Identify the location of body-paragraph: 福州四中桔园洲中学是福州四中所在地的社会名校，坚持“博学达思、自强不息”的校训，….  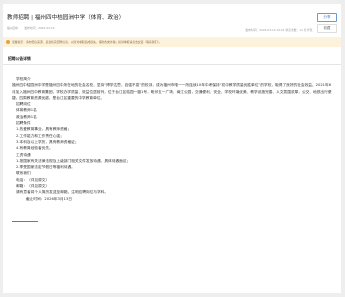
(172, 91).